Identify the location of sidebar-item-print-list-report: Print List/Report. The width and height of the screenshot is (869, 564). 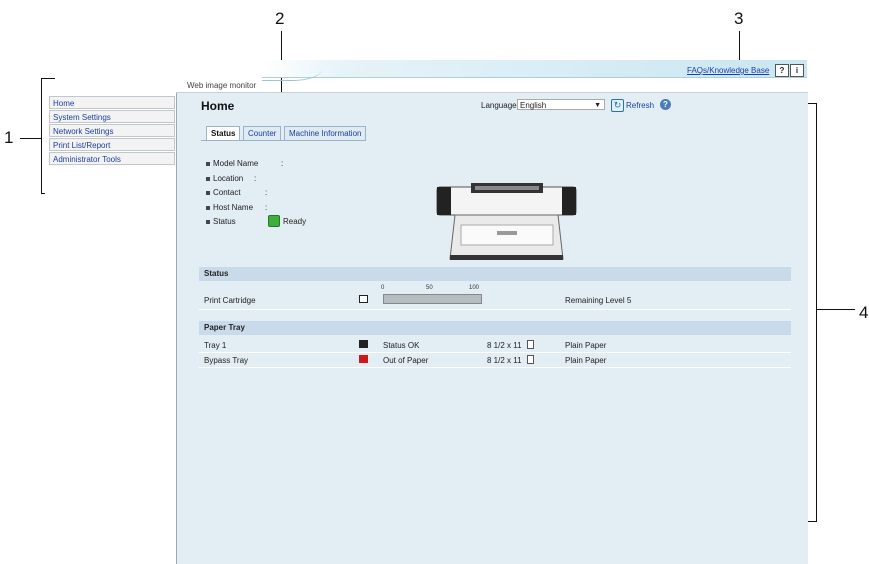
(112, 144).